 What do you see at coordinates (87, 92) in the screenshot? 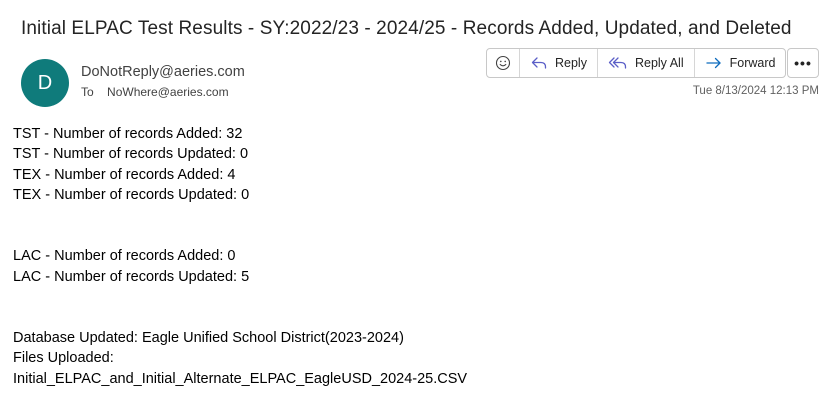
I see `to-label: To` at bounding box center [87, 92].